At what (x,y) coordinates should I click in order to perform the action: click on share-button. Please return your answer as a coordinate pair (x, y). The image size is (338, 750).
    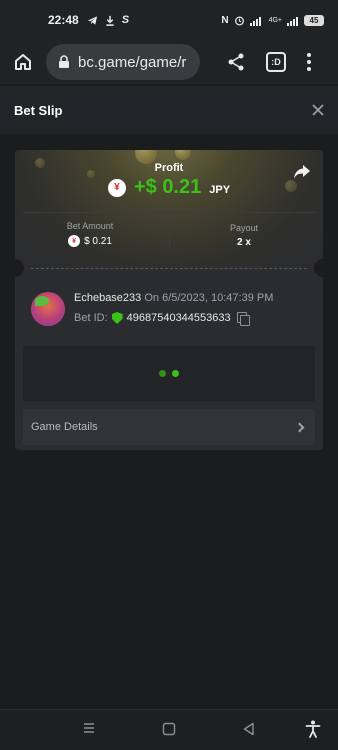
    Looking at the image, I should click on (236, 62).